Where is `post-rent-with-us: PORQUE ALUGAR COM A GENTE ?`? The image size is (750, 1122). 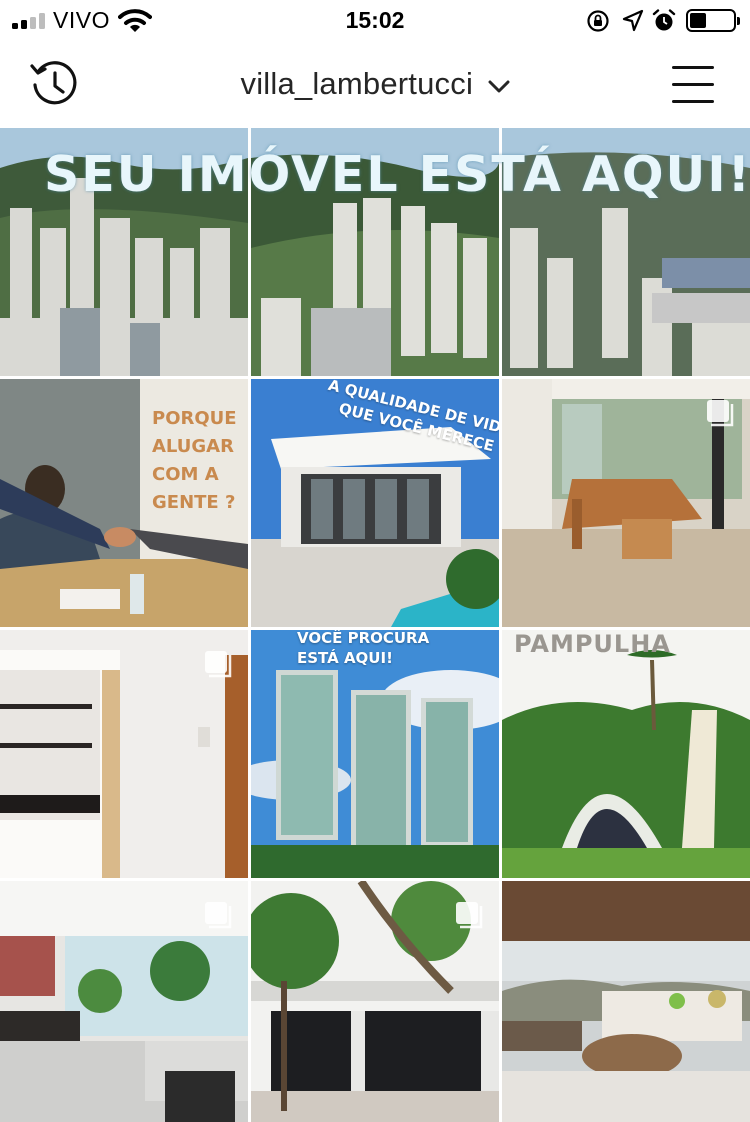
post-rent-with-us: PORQUE ALUGAR COM A GENTE ? is located at coordinates (124, 503).